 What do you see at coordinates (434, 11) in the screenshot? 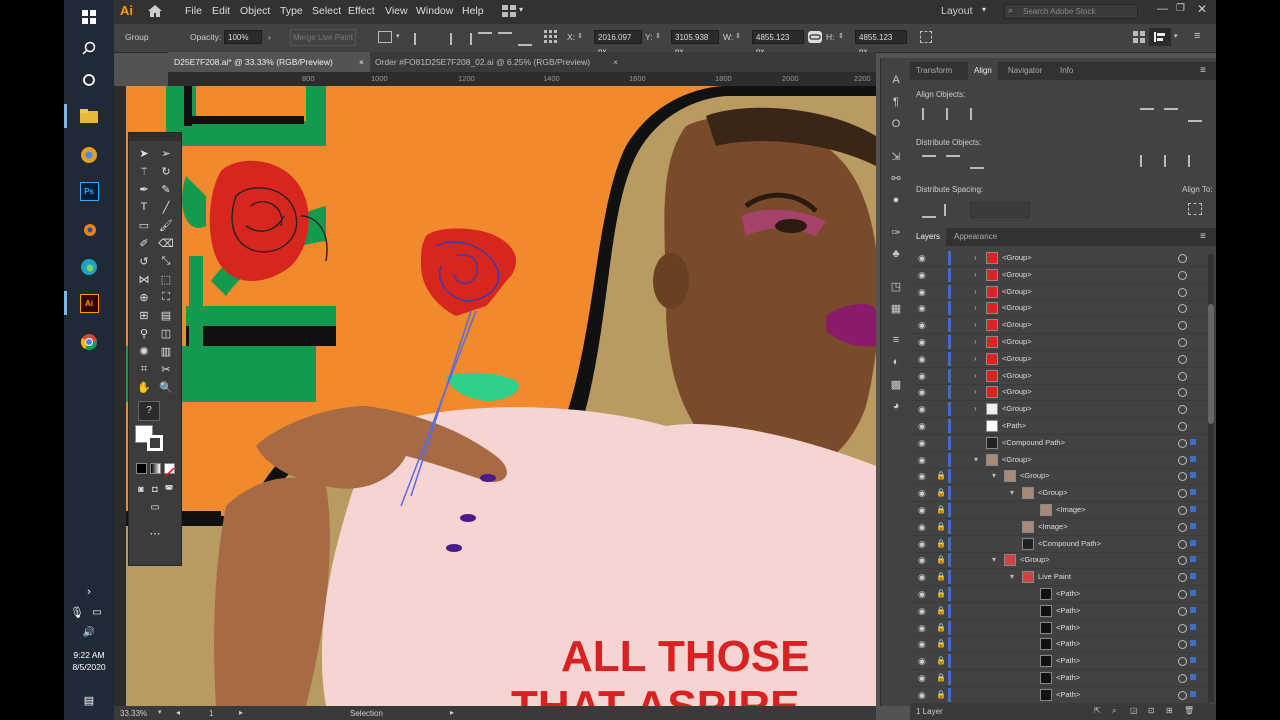
I see `menu-window: Window` at bounding box center [434, 11].